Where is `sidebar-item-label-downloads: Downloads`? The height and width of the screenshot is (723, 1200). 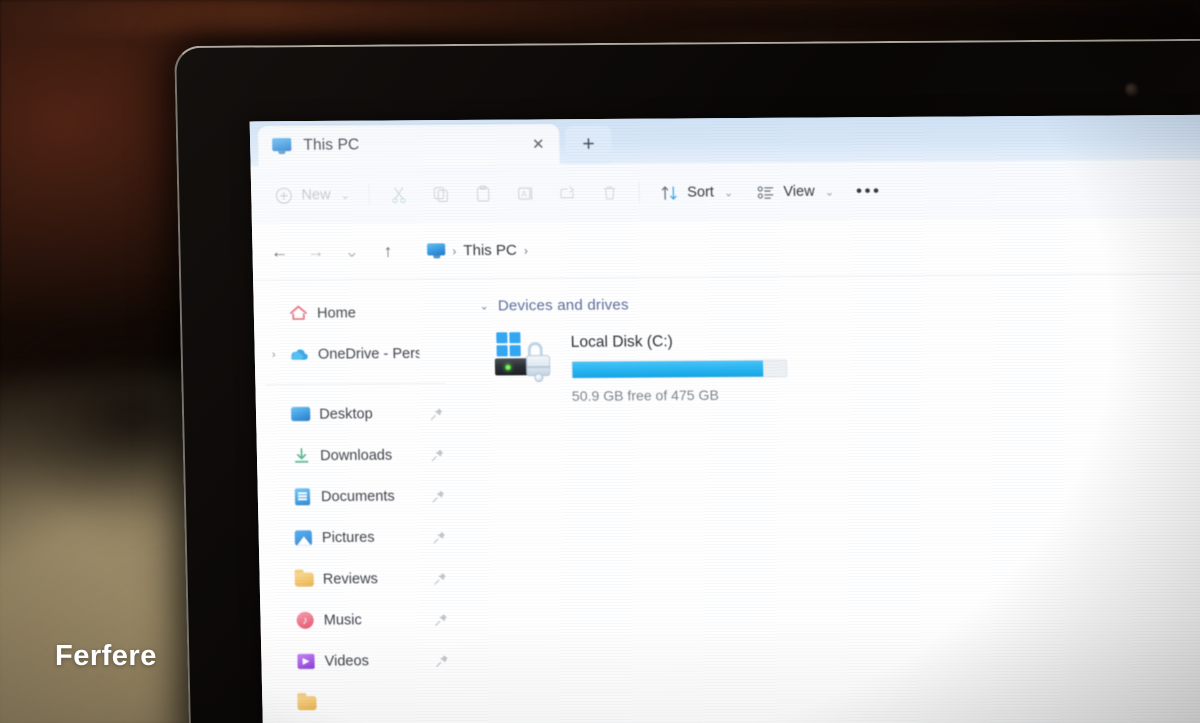
sidebar-item-label-downloads: Downloads is located at coordinates (356, 455).